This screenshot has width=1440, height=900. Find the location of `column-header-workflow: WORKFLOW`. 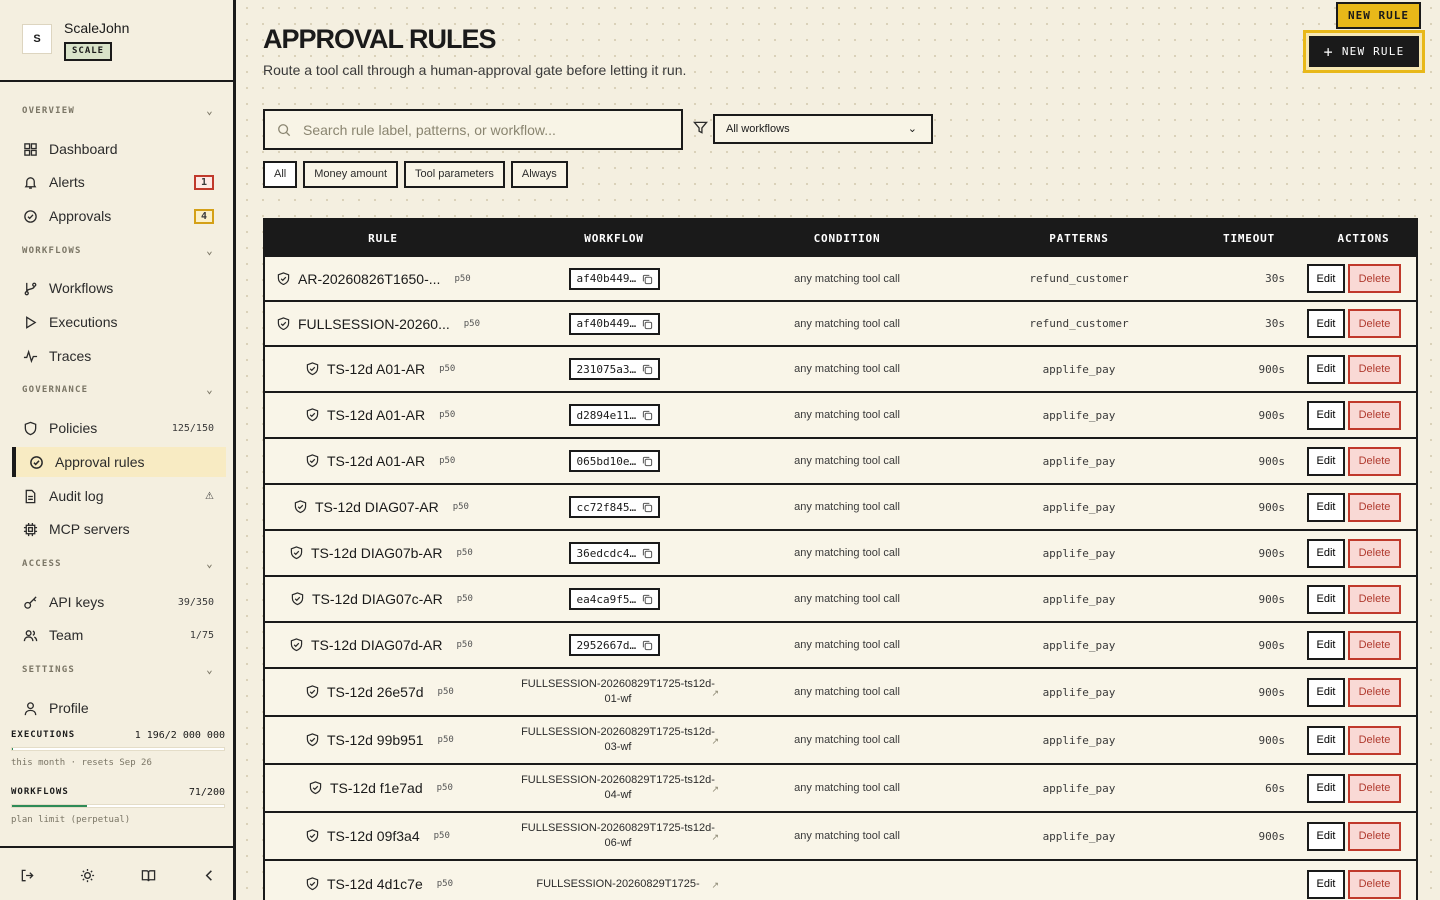

column-header-workflow: WORKFLOW is located at coordinates (614, 238).